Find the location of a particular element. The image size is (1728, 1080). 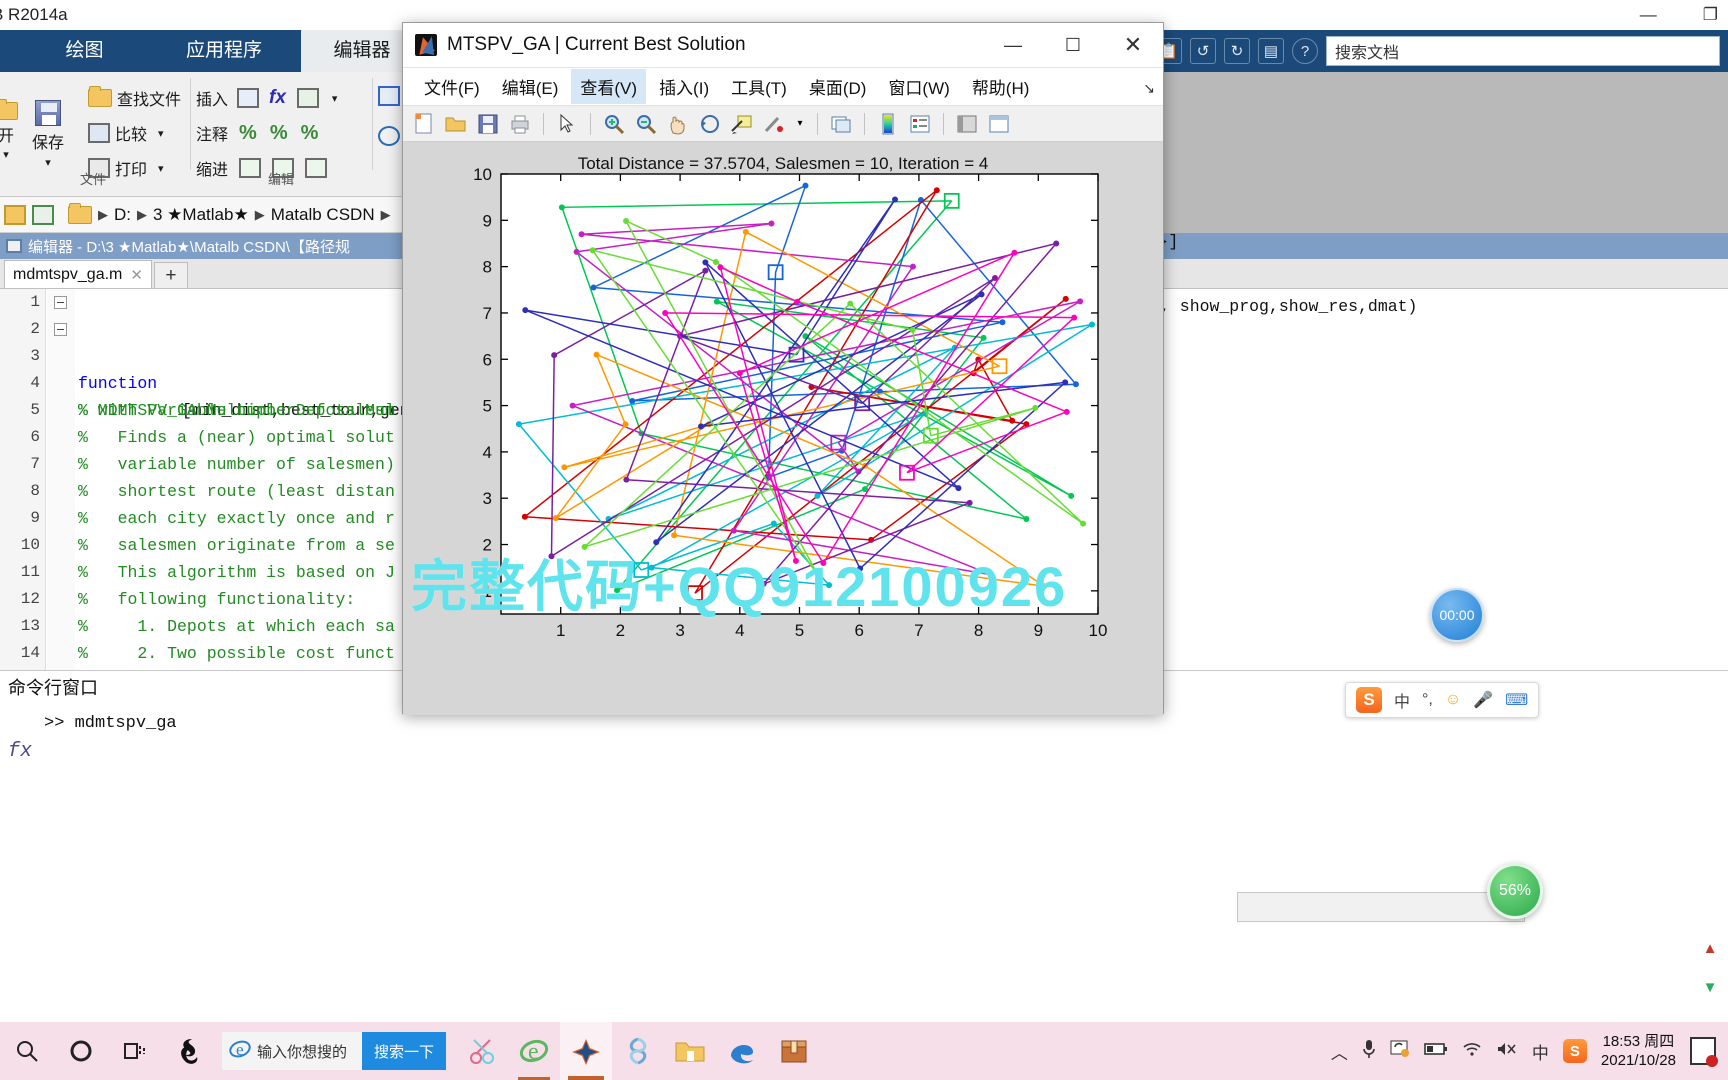

scroll-down-icon: ▼ is located at coordinates (1710, 987).